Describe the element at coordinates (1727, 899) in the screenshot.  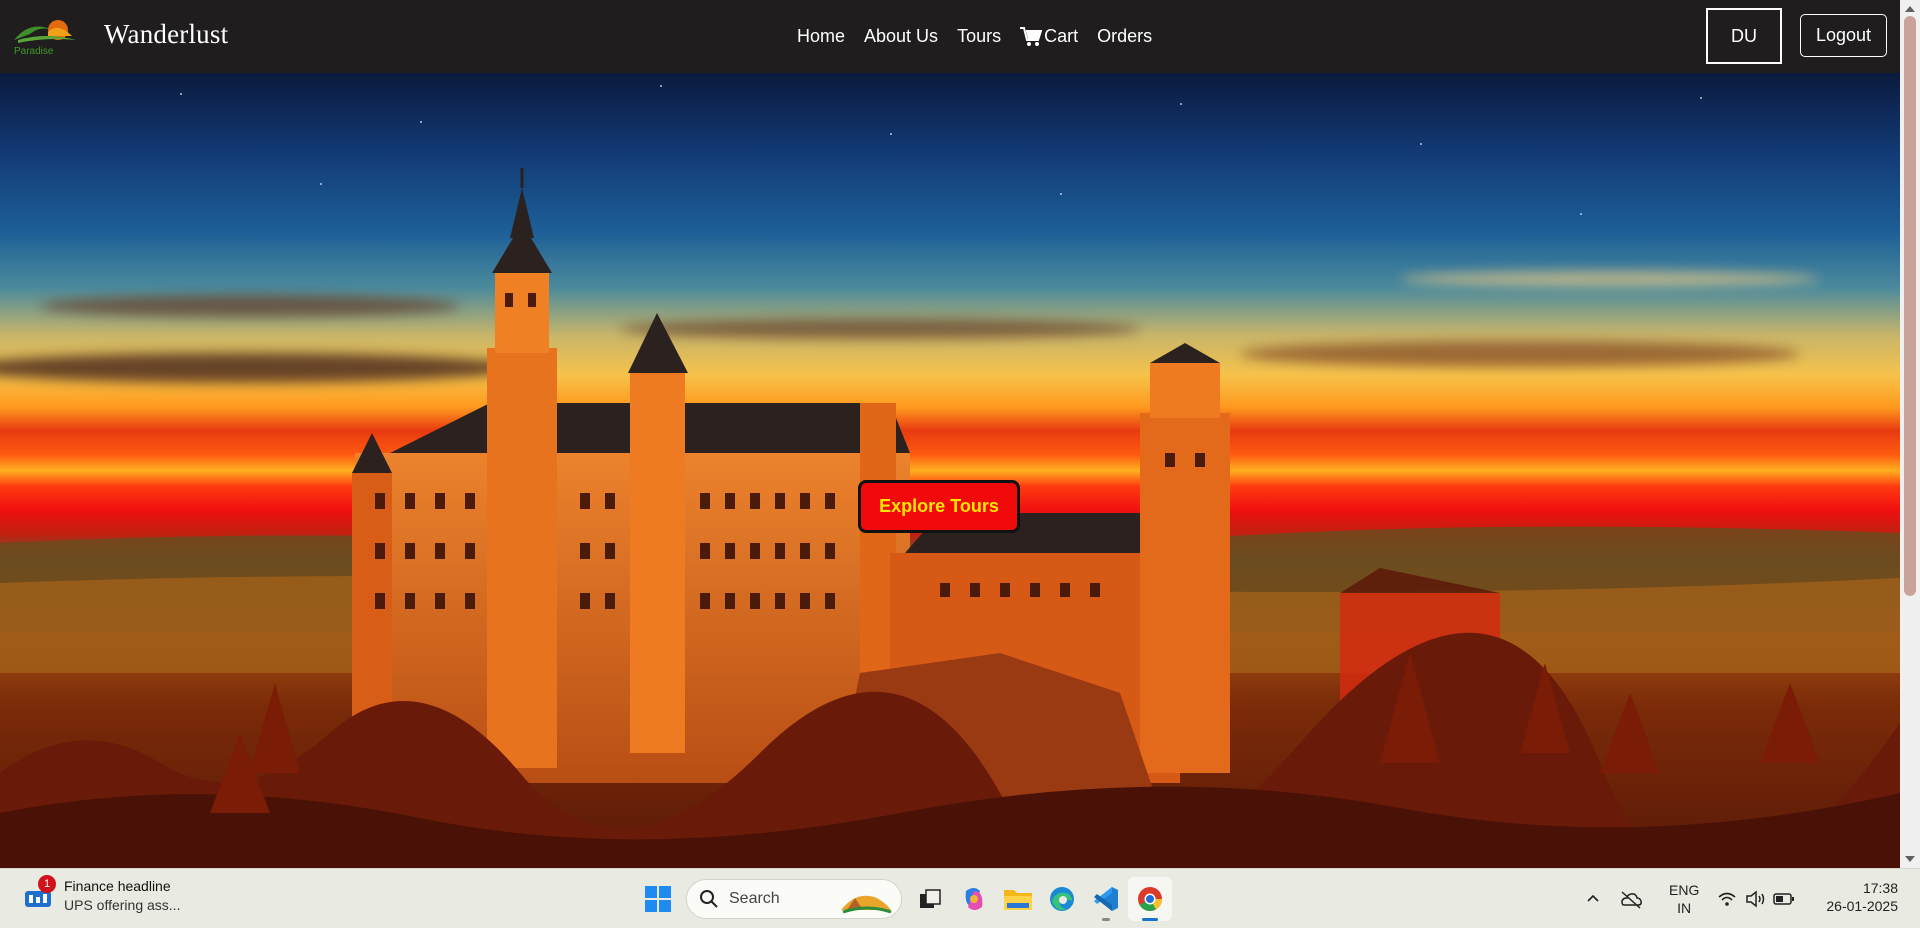
I see `wifi-icon` at that location.